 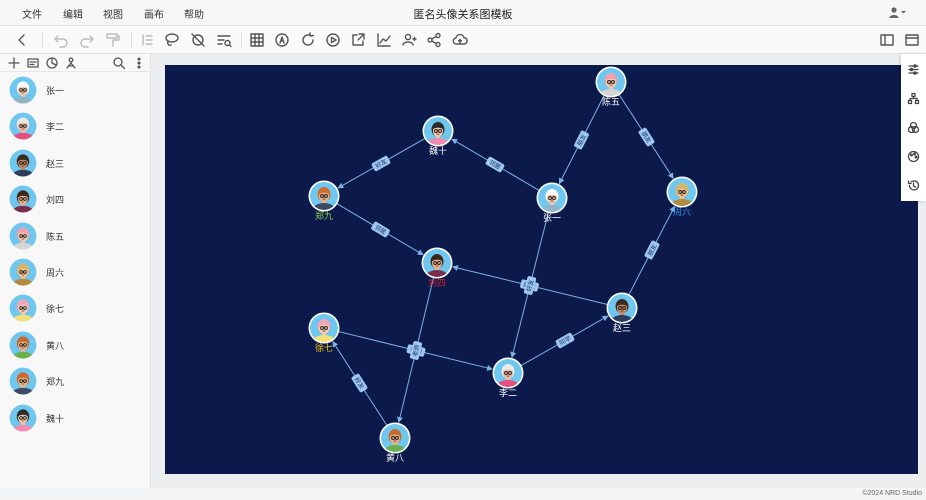 I want to click on person-list-item: 黄八, so click(x=75, y=345).